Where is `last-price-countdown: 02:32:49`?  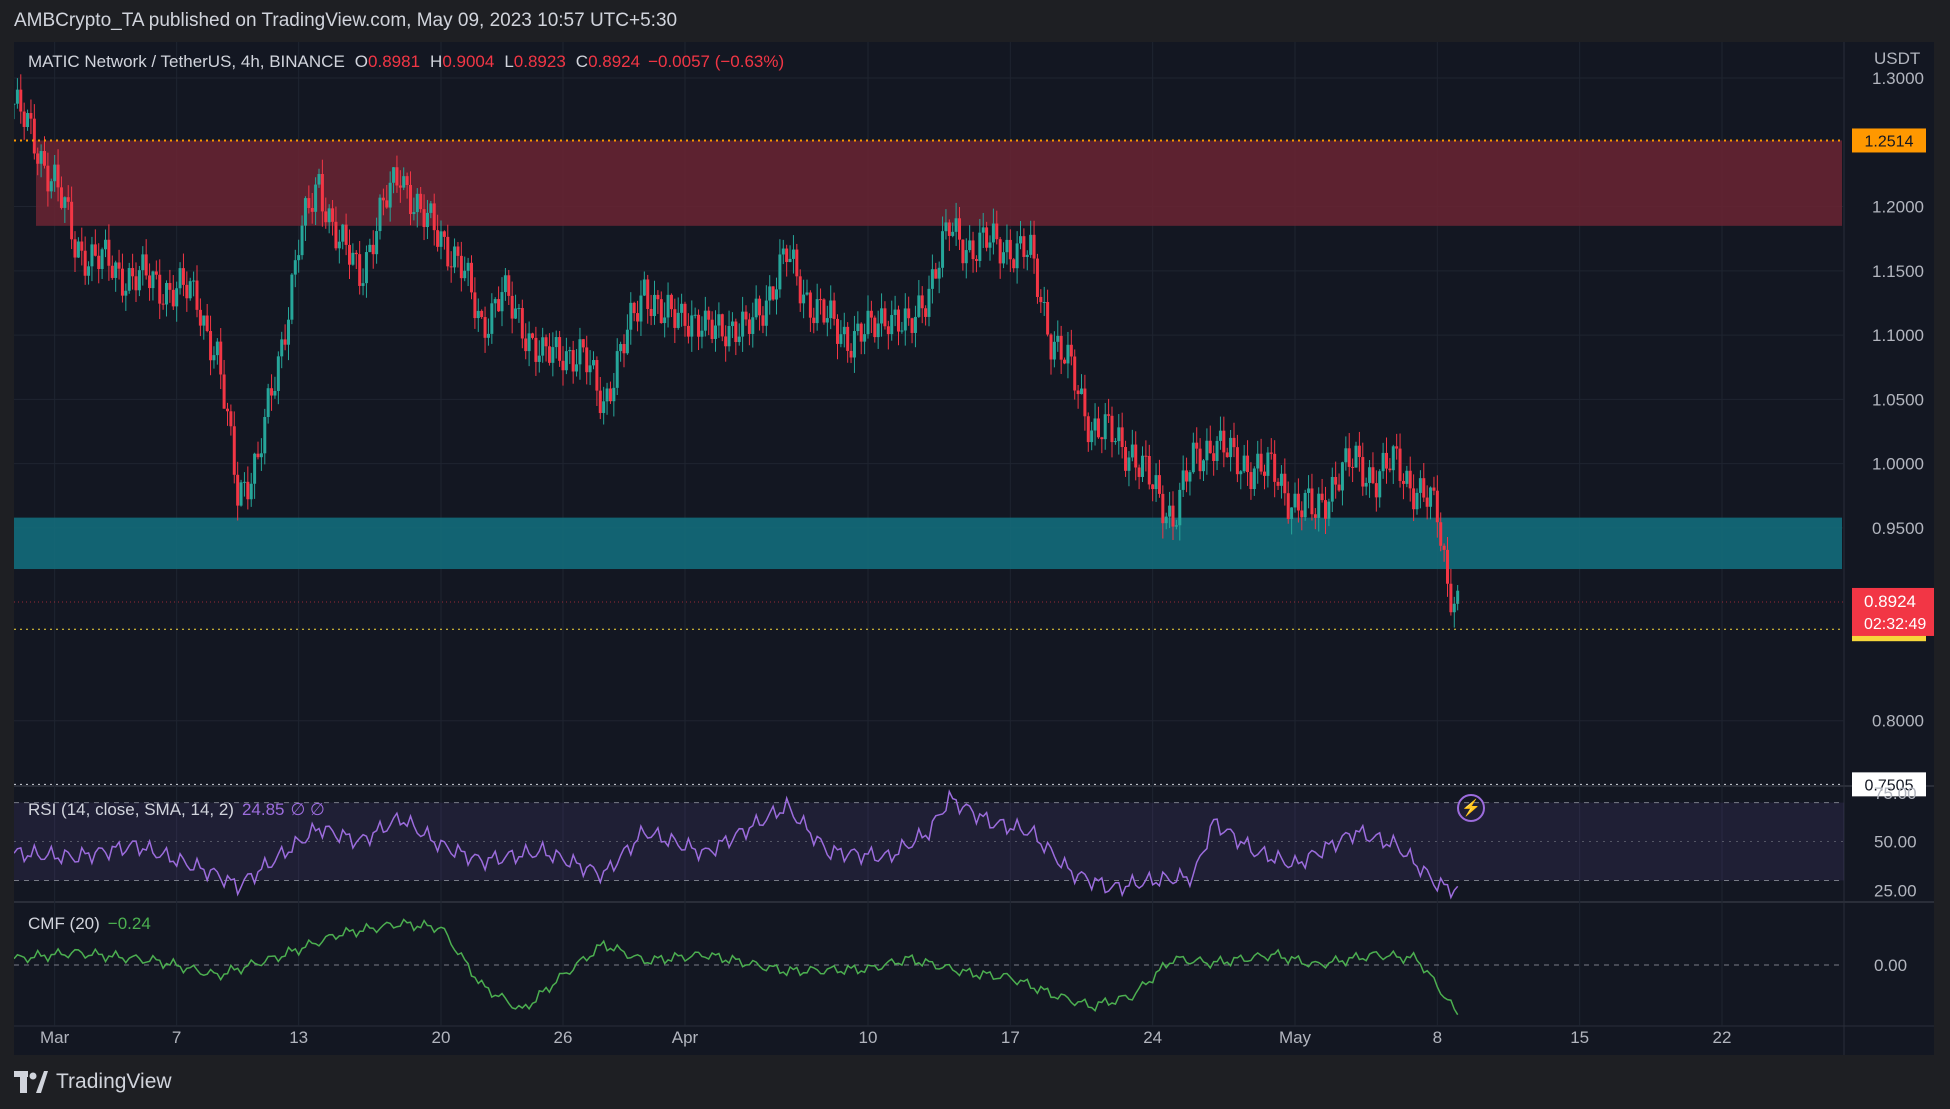
last-price-countdown: 02:32:49 is located at coordinates (1895, 624).